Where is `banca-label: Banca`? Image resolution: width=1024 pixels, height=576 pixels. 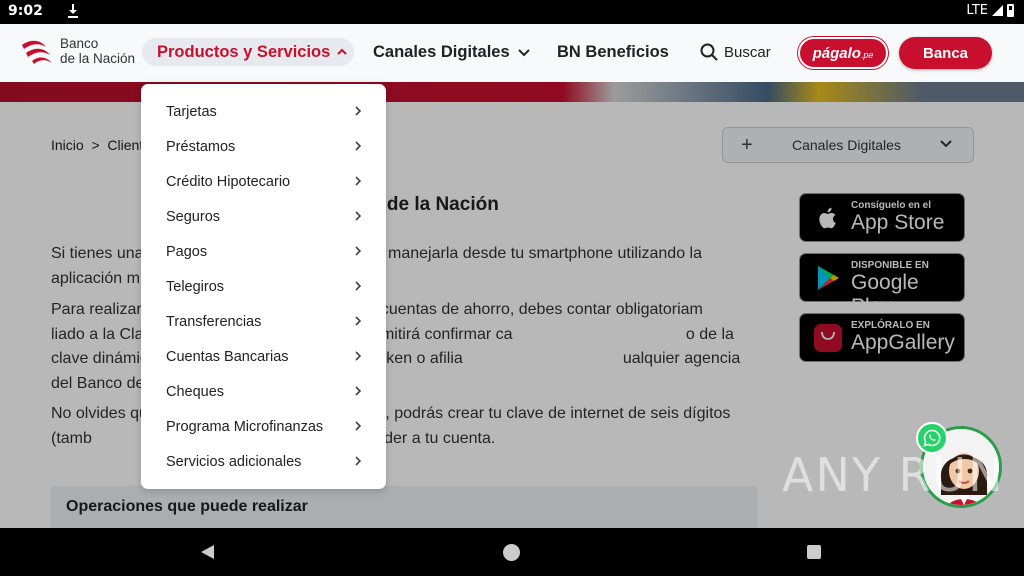
banca-label: Banca is located at coordinates (945, 53).